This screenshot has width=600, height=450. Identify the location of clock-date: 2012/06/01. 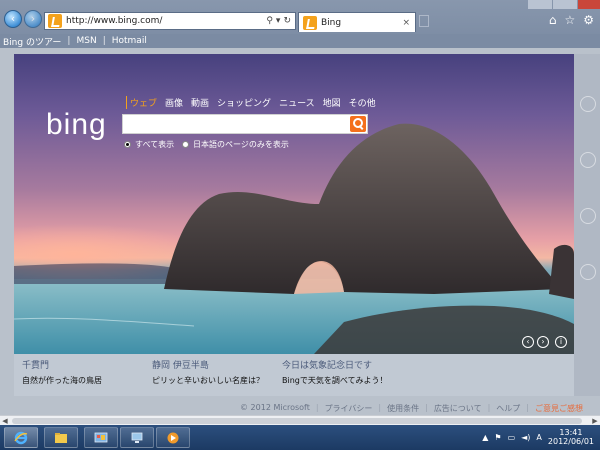
(570, 441).